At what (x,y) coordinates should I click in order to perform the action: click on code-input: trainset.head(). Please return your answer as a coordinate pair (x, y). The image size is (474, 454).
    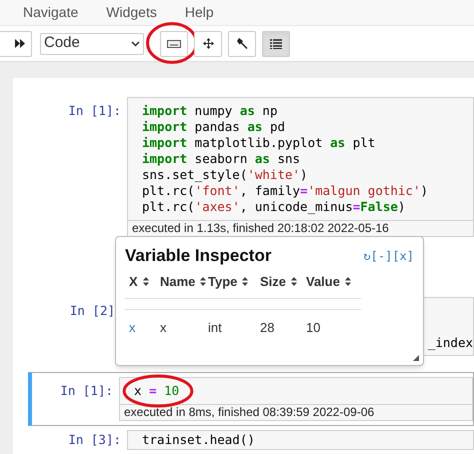
    Looking at the image, I should click on (300, 440).